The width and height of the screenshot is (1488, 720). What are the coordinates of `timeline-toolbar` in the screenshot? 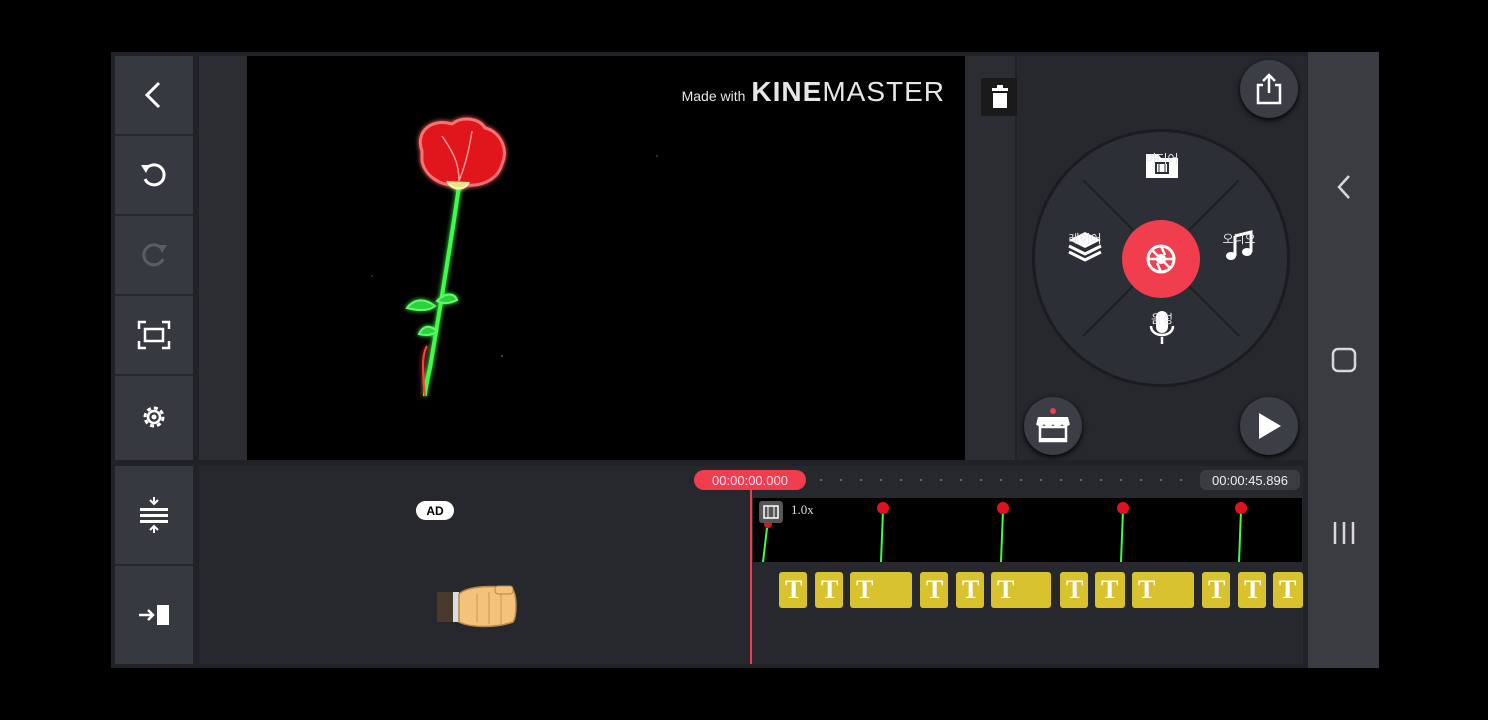 It's located at (154, 565).